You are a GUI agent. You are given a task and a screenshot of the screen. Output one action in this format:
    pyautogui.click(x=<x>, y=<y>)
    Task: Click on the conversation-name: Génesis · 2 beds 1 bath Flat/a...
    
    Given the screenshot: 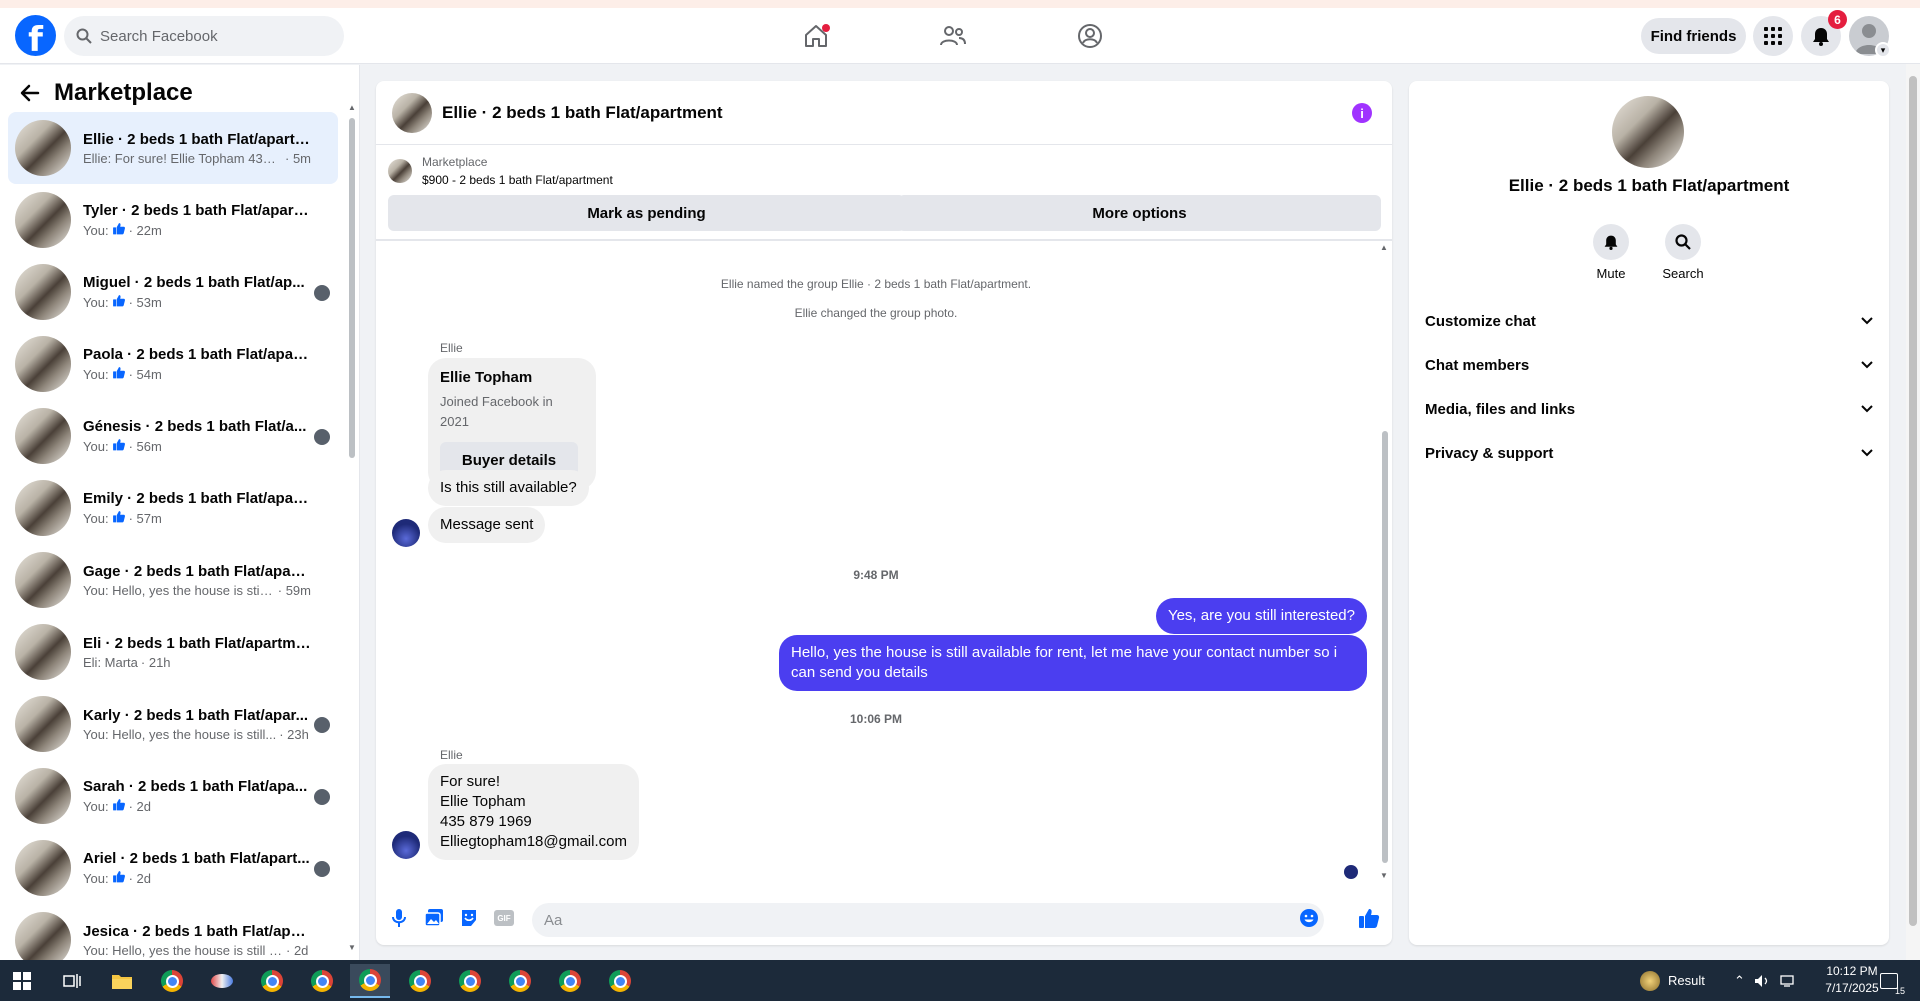 What is the action you would take?
    pyautogui.click(x=195, y=426)
    